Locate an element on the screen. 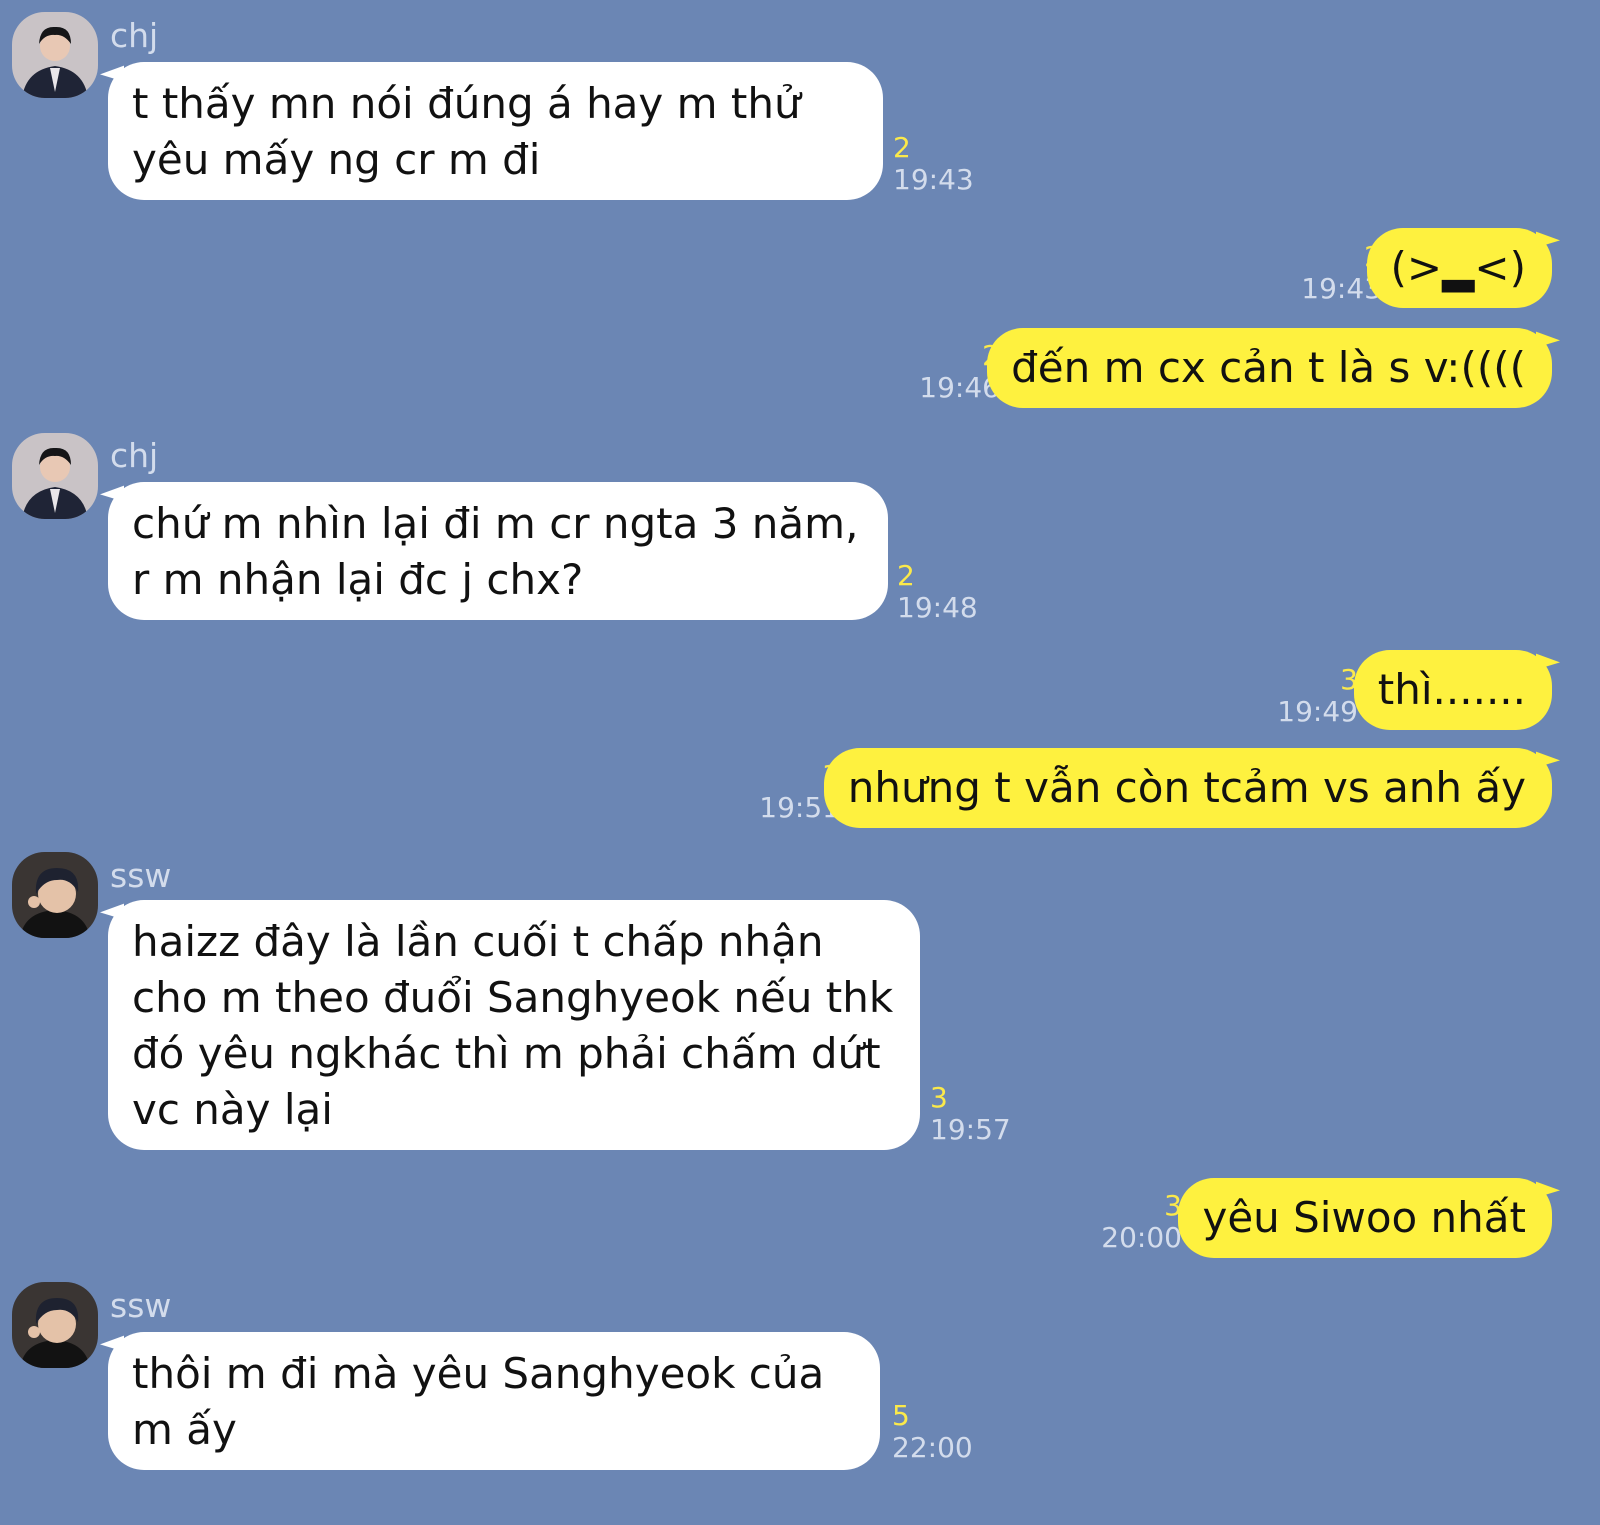 This screenshot has width=1600, height=1525. message-bubble: yêu Siwoo nhất is located at coordinates (1365, 1218).